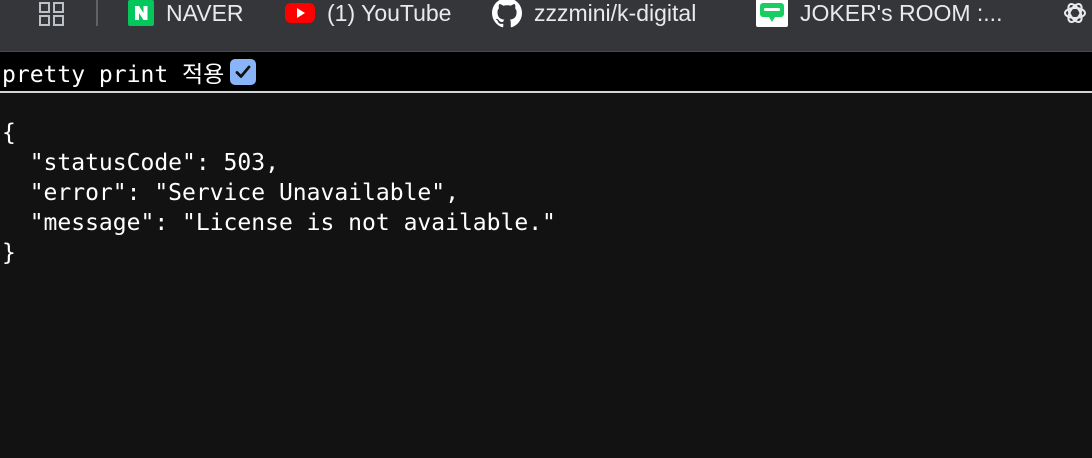 Image resolution: width=1092 pixels, height=458 pixels. I want to click on json-line: "message": "License is not available.", so click(279, 223).